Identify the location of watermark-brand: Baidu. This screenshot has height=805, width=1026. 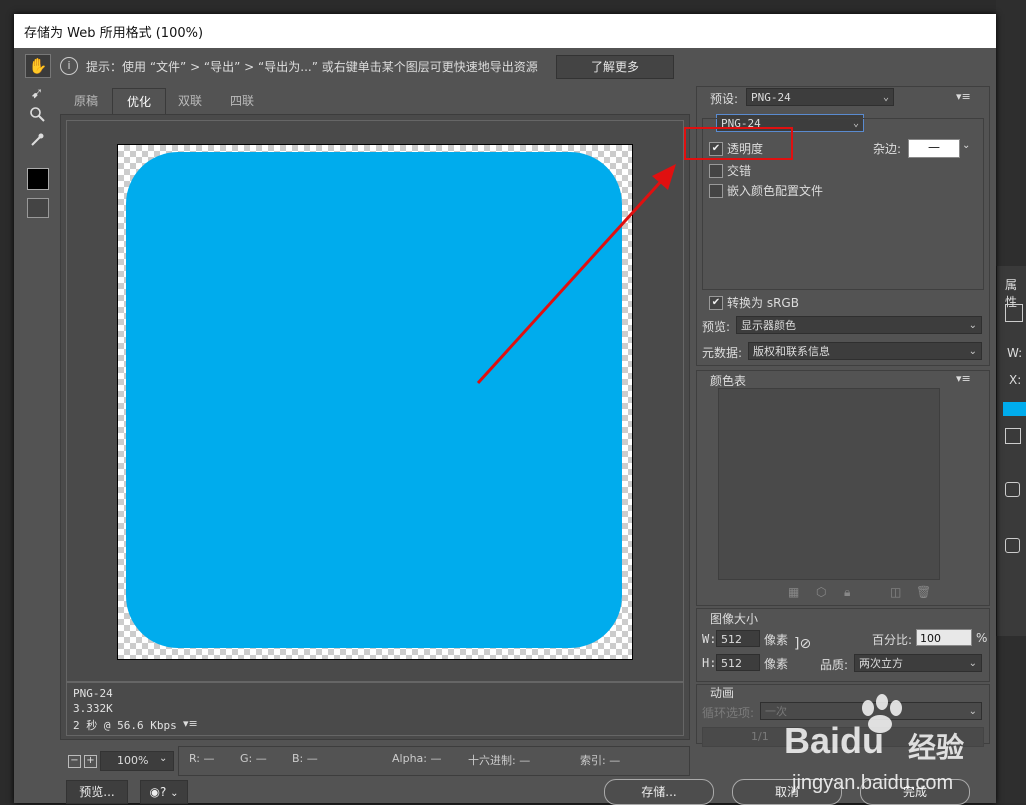
(834, 740).